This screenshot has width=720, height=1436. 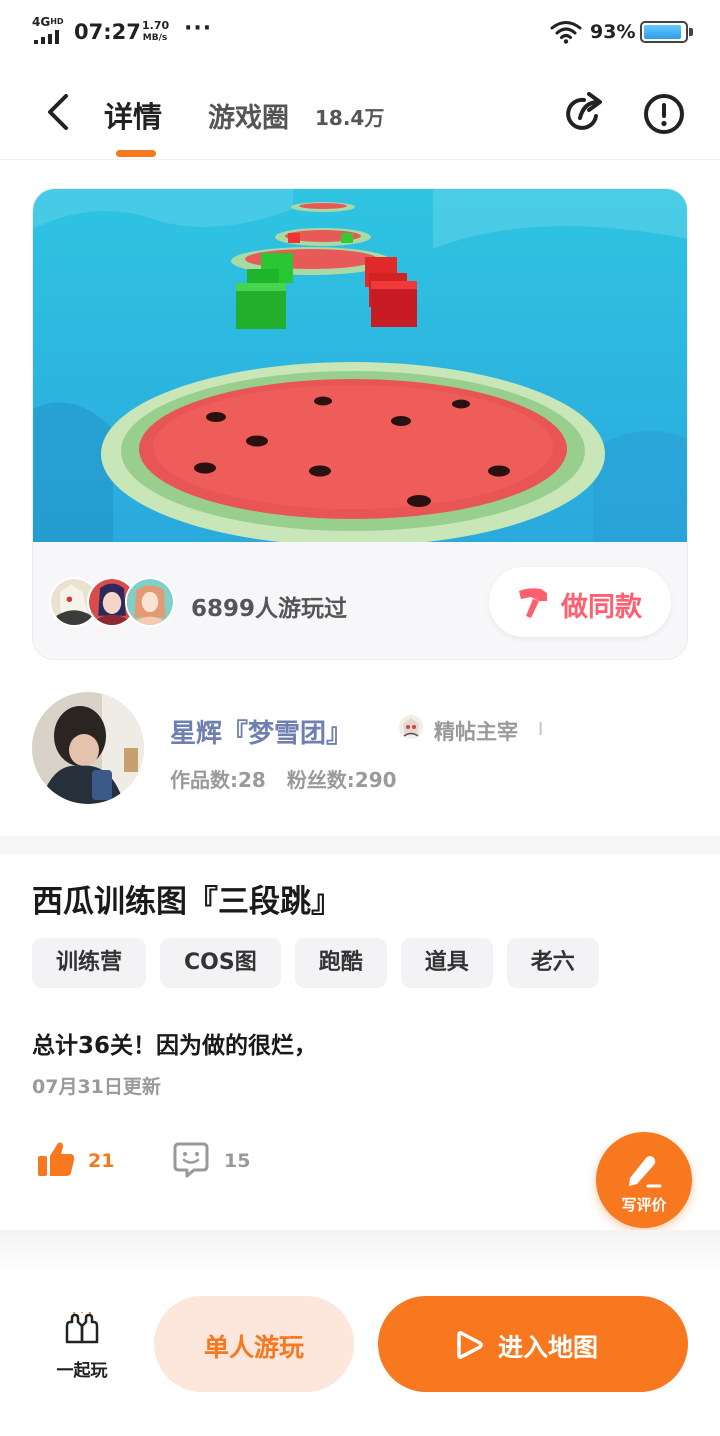 What do you see at coordinates (548, 1347) in the screenshot?
I see `enter-map-label: 进入地图` at bounding box center [548, 1347].